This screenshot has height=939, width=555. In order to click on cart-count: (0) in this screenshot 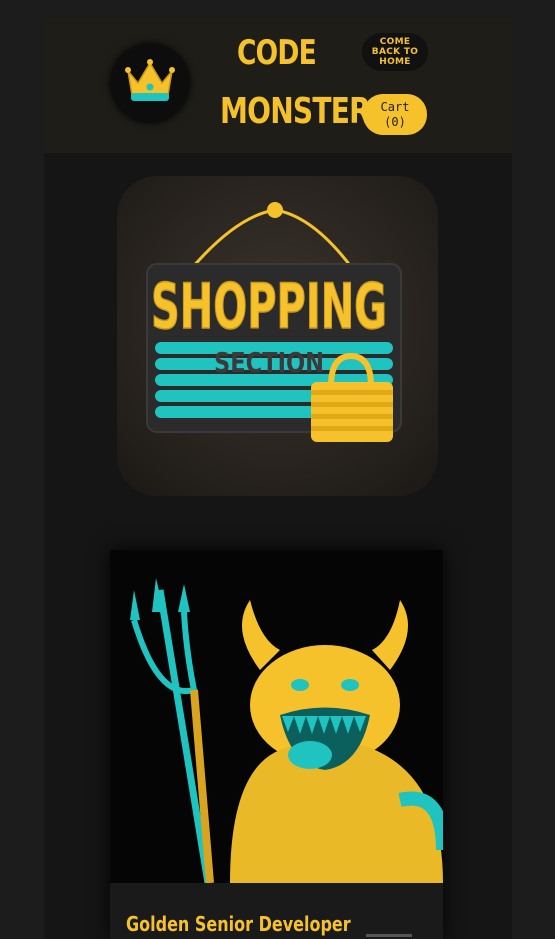, I will do `click(395, 121)`.